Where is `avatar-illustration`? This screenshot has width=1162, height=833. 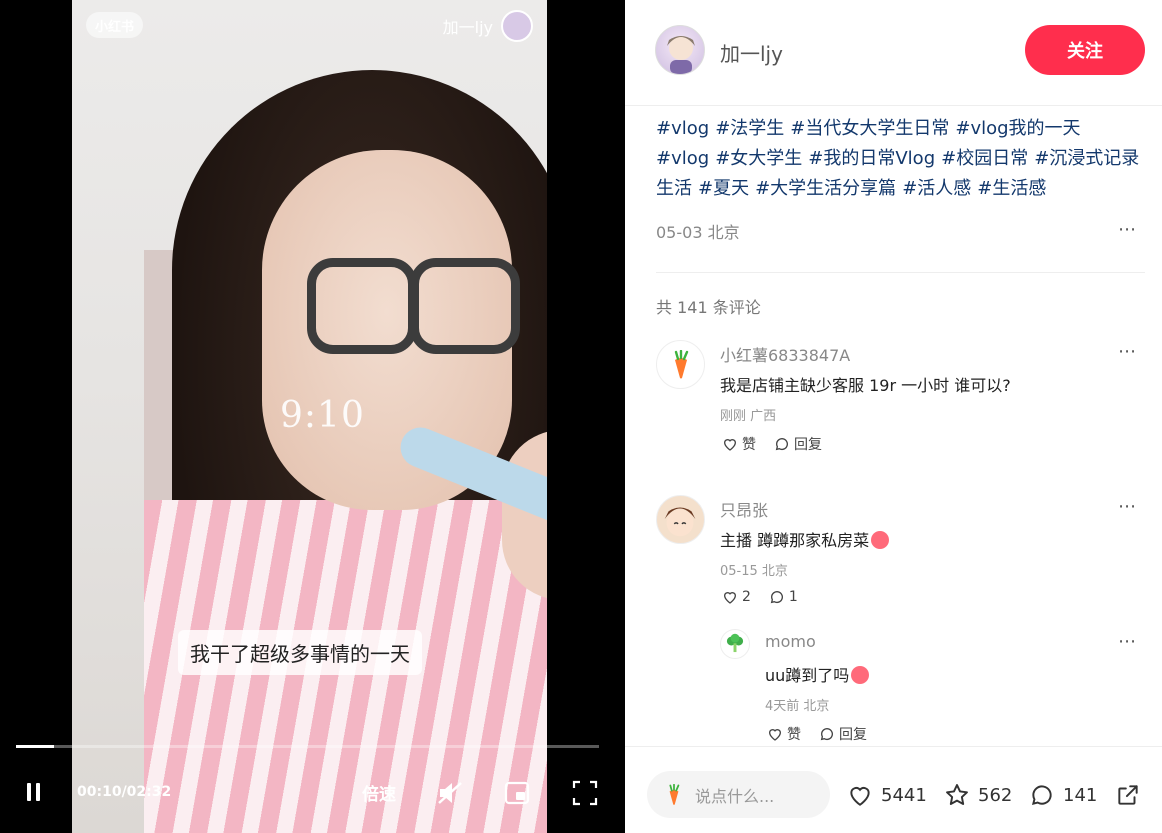 avatar-illustration is located at coordinates (681, 55).